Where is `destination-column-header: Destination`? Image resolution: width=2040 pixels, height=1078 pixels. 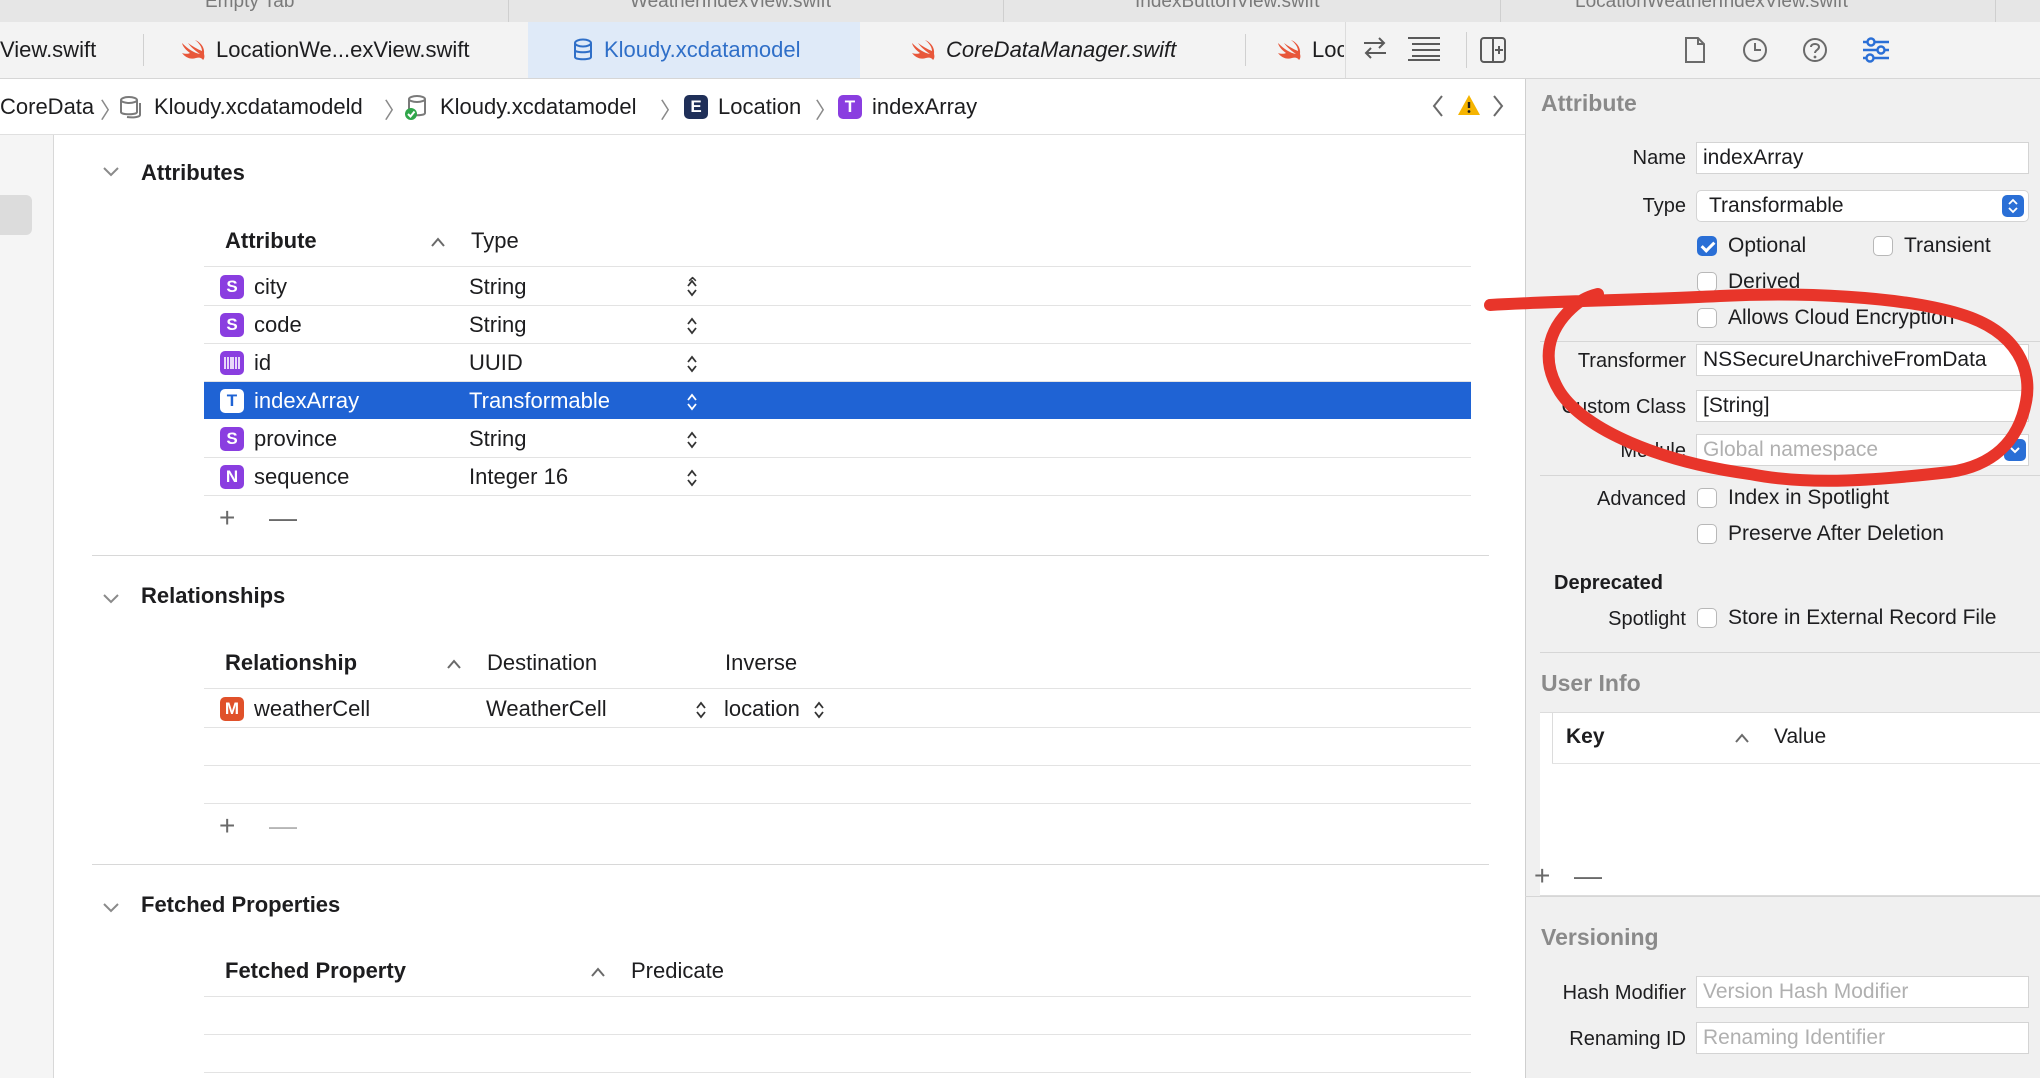 destination-column-header: Destination is located at coordinates (542, 663).